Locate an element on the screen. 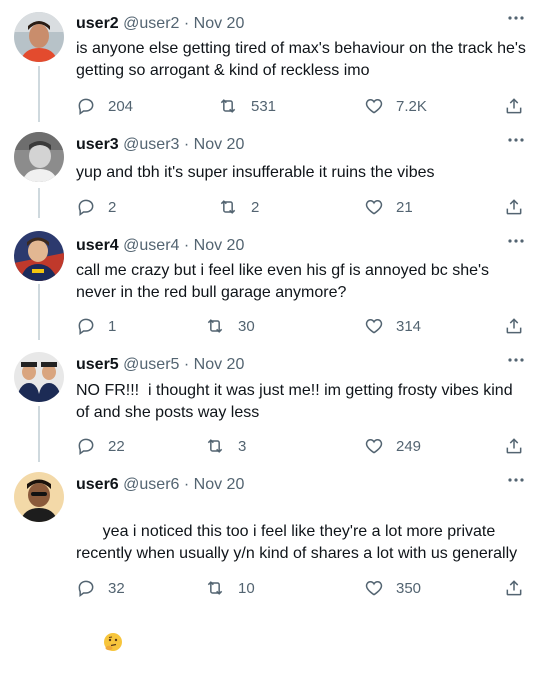 The width and height of the screenshot is (540, 681). display-name: user5 is located at coordinates (97, 364).